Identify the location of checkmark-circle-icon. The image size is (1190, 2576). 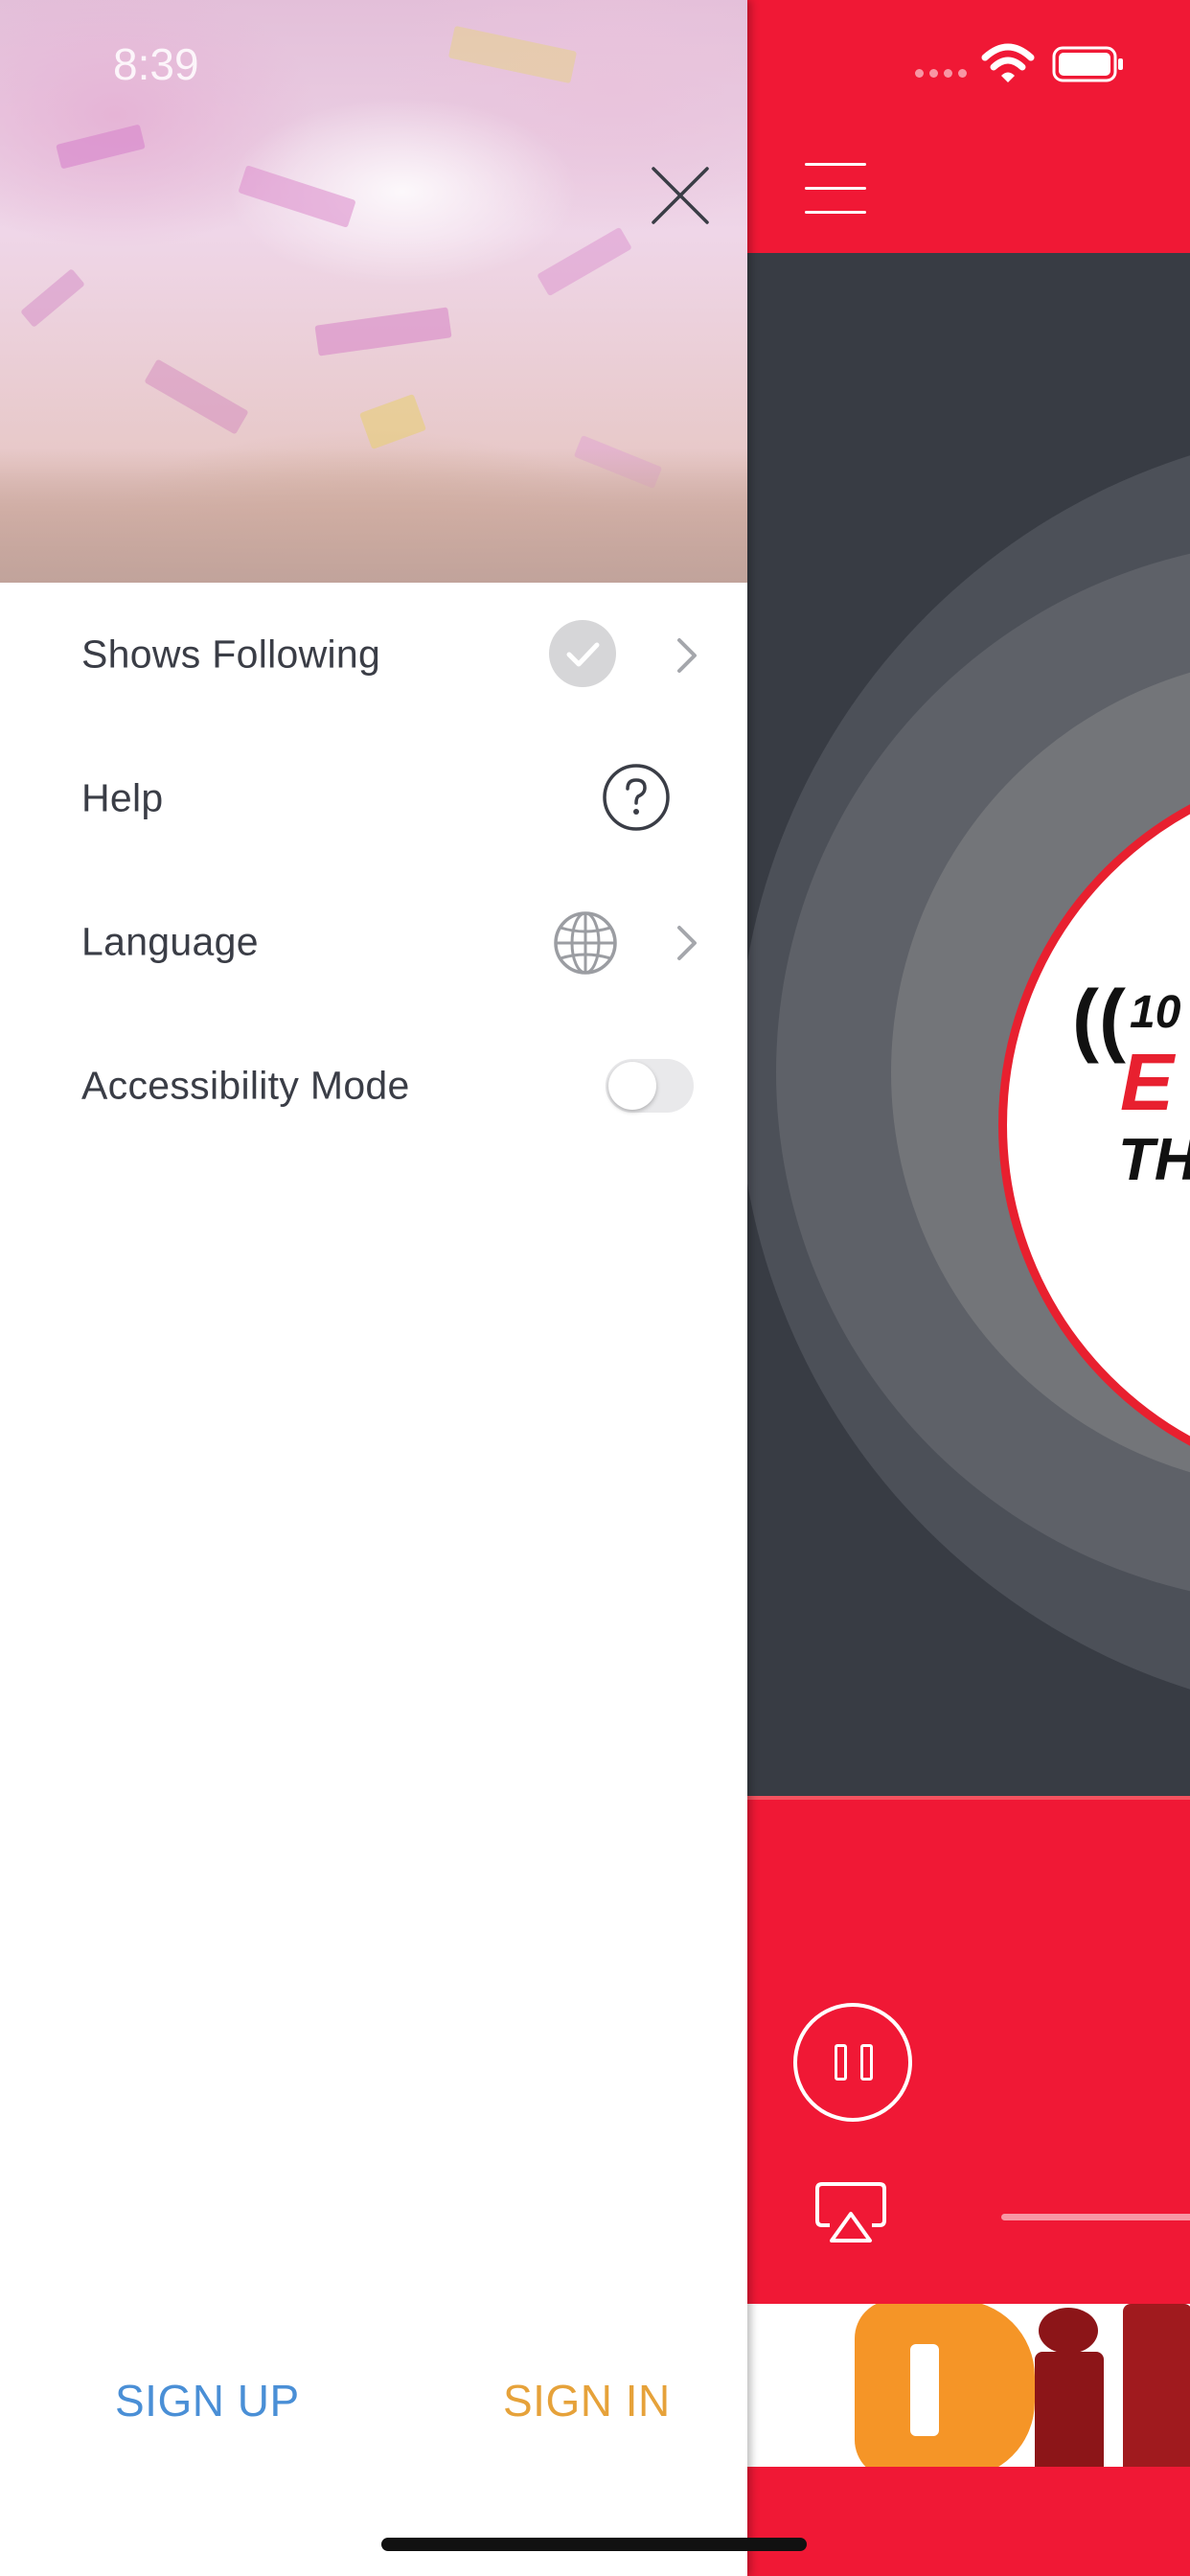
(583, 653).